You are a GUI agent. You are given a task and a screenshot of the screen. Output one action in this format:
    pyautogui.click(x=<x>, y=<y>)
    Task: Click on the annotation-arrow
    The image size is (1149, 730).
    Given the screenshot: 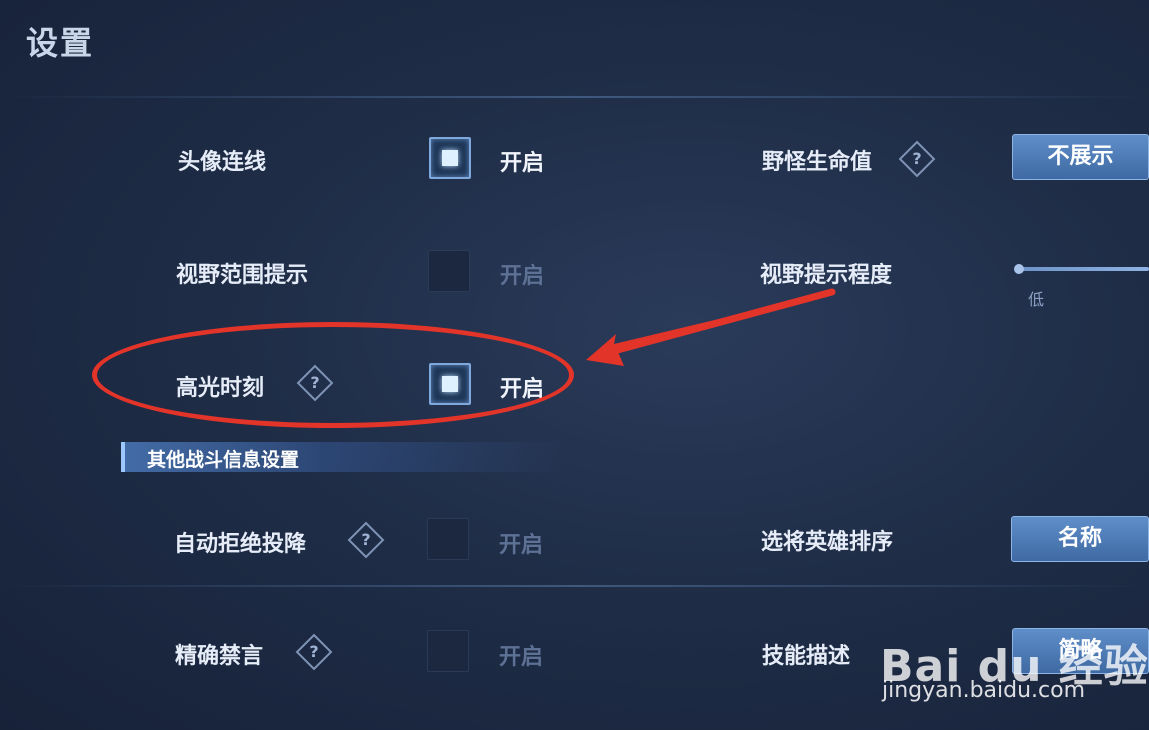 What is the action you would take?
    pyautogui.click(x=711, y=327)
    